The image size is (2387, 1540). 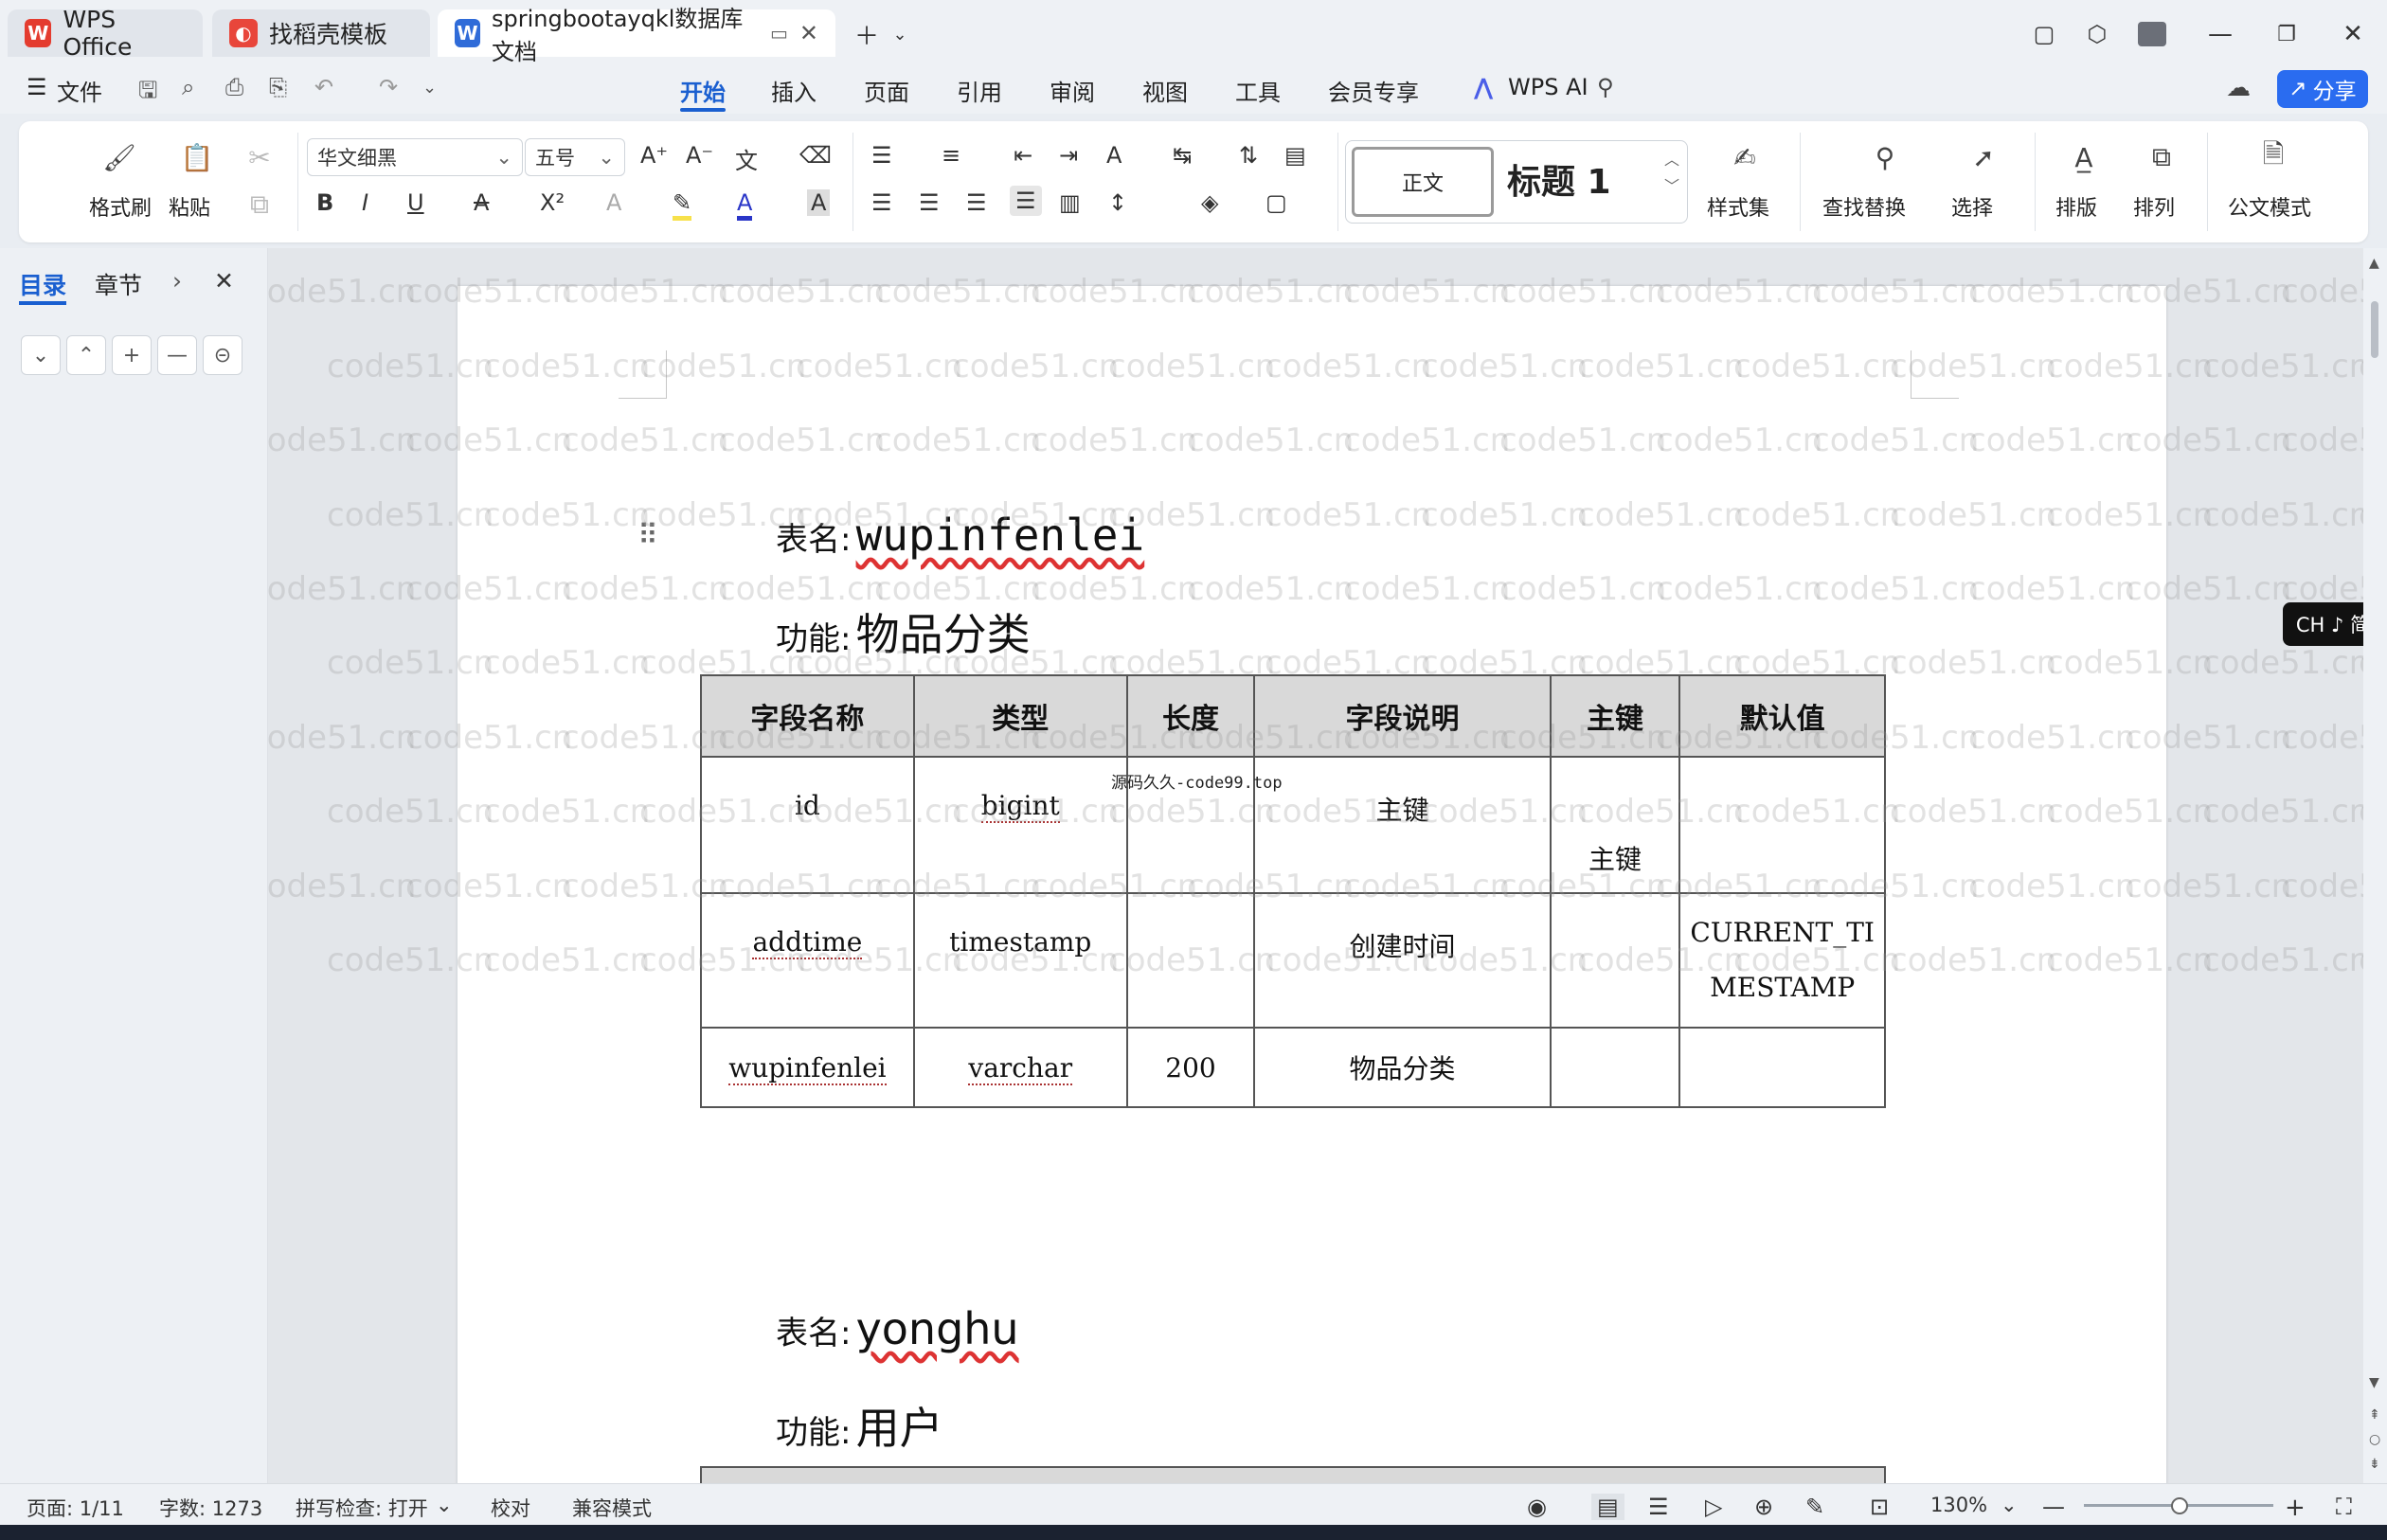 What do you see at coordinates (1258, 91) in the screenshot?
I see `menu-tools: 工具` at bounding box center [1258, 91].